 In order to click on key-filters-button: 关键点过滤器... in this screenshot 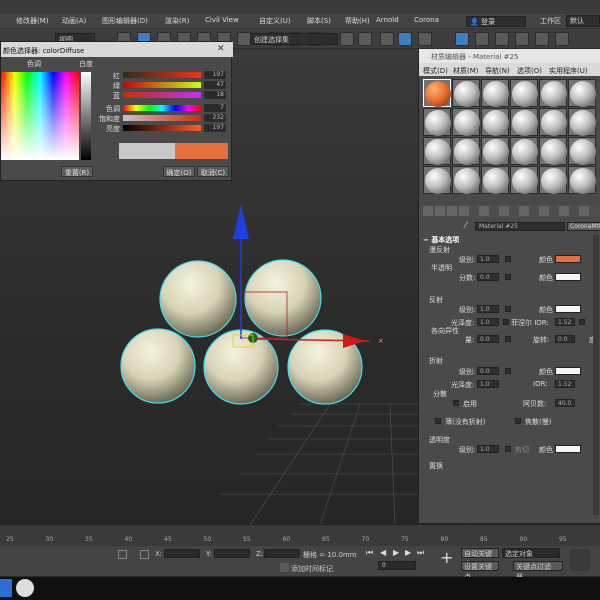, I will do `click(538, 571)`.